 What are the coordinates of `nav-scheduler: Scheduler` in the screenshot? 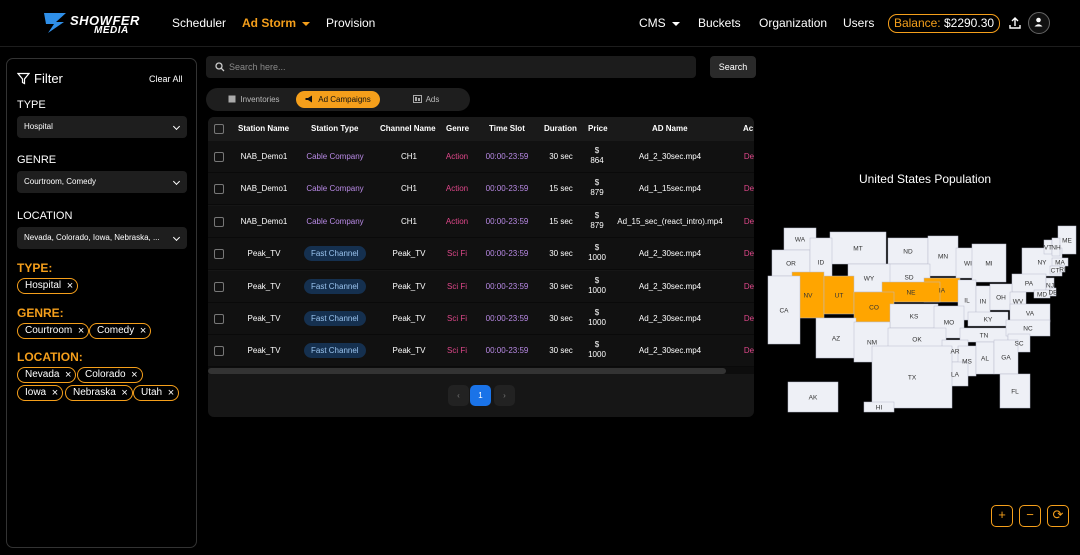 It's located at (199, 23).